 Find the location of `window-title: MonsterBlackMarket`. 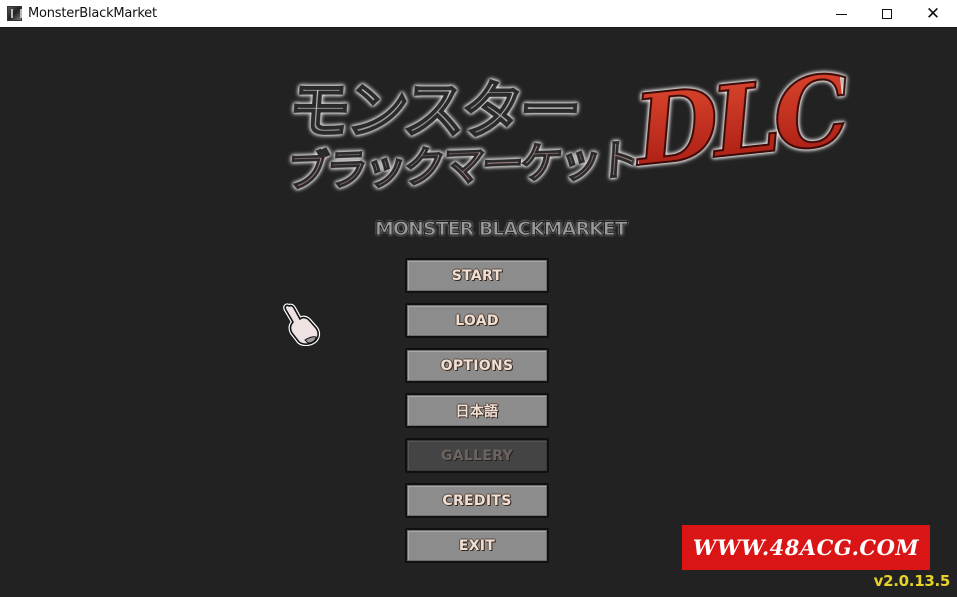

window-title: MonsterBlackMarket is located at coordinates (92, 13).